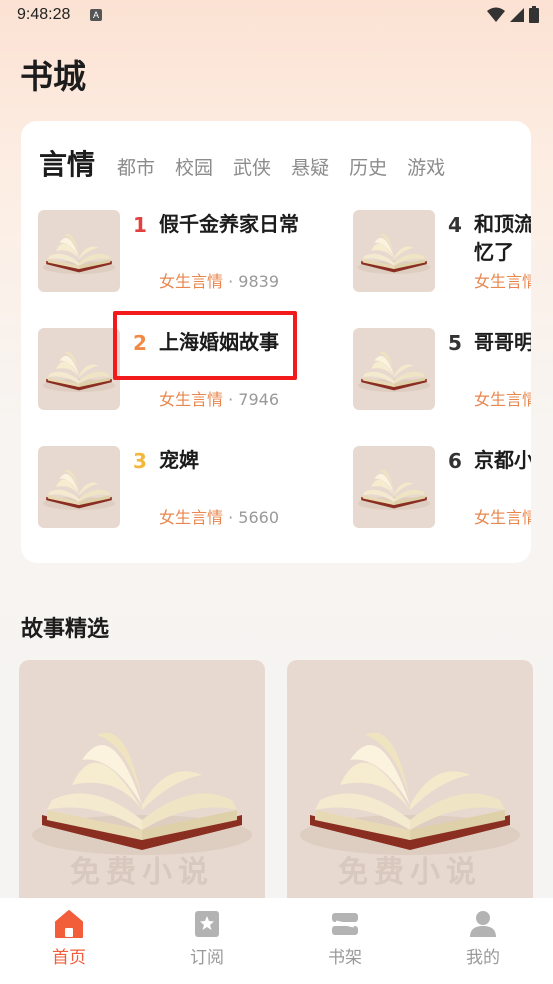 The width and height of the screenshot is (553, 984). Describe the element at coordinates (502, 460) in the screenshot. I see `book-title: 京都小` at that location.